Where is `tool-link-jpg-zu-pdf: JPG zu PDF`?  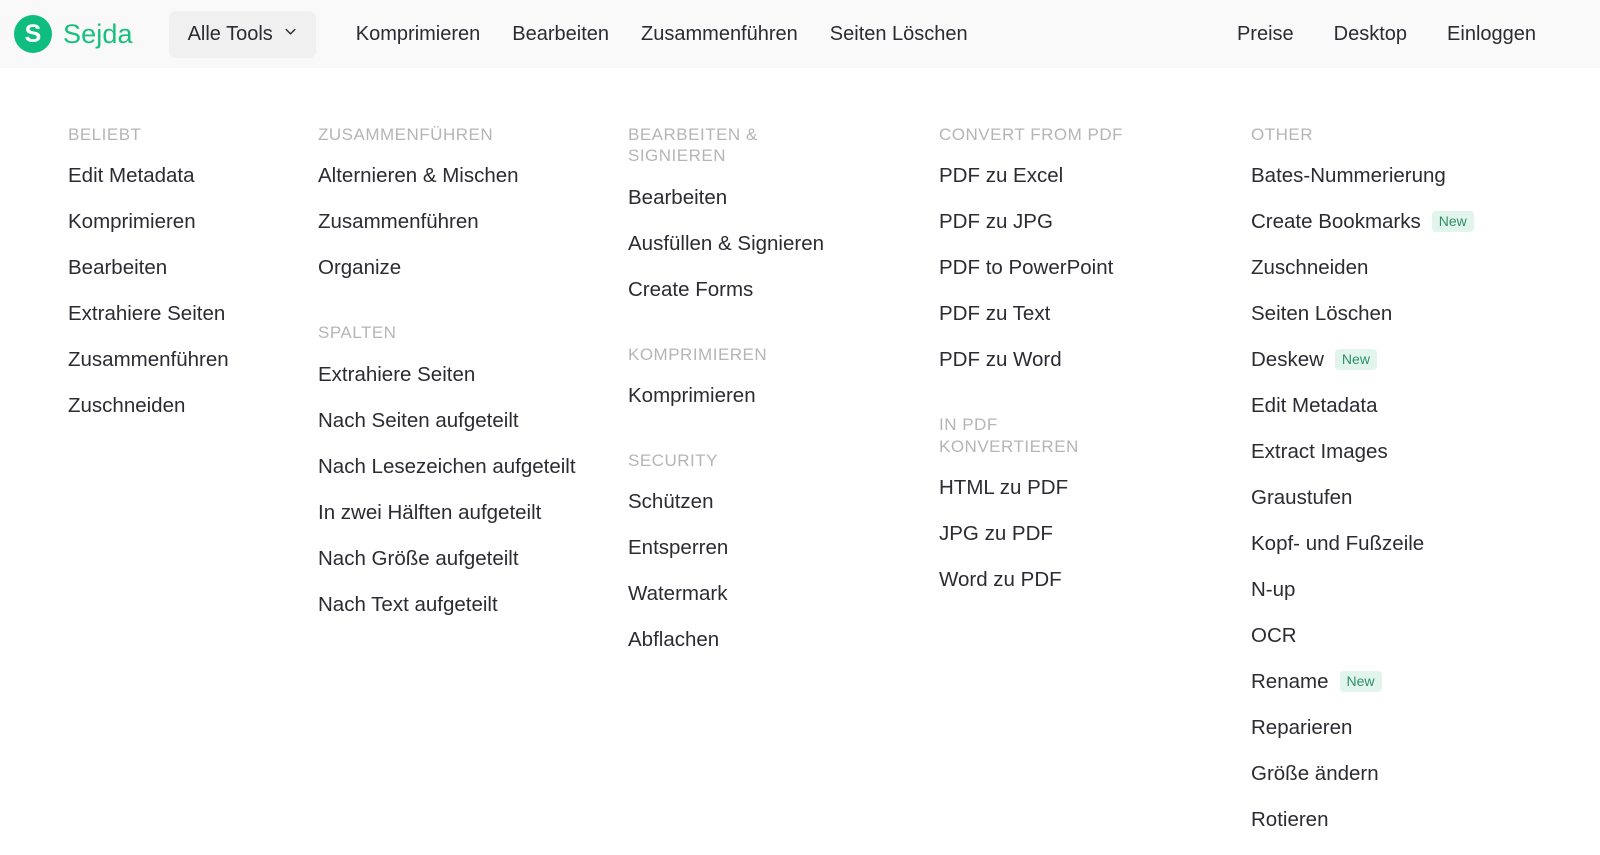 tool-link-jpg-zu-pdf: JPG zu PDF is located at coordinates (1069, 533).